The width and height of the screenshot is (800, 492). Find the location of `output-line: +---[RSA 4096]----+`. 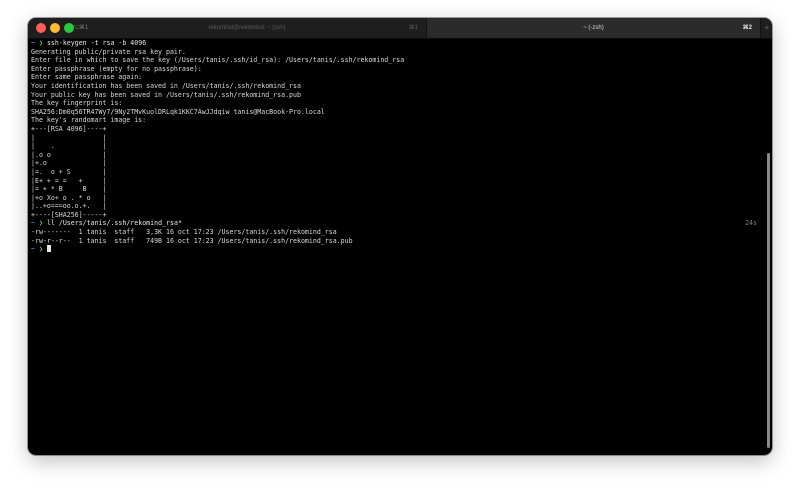

output-line: +---[RSA 4096]----+ is located at coordinates (69, 128).